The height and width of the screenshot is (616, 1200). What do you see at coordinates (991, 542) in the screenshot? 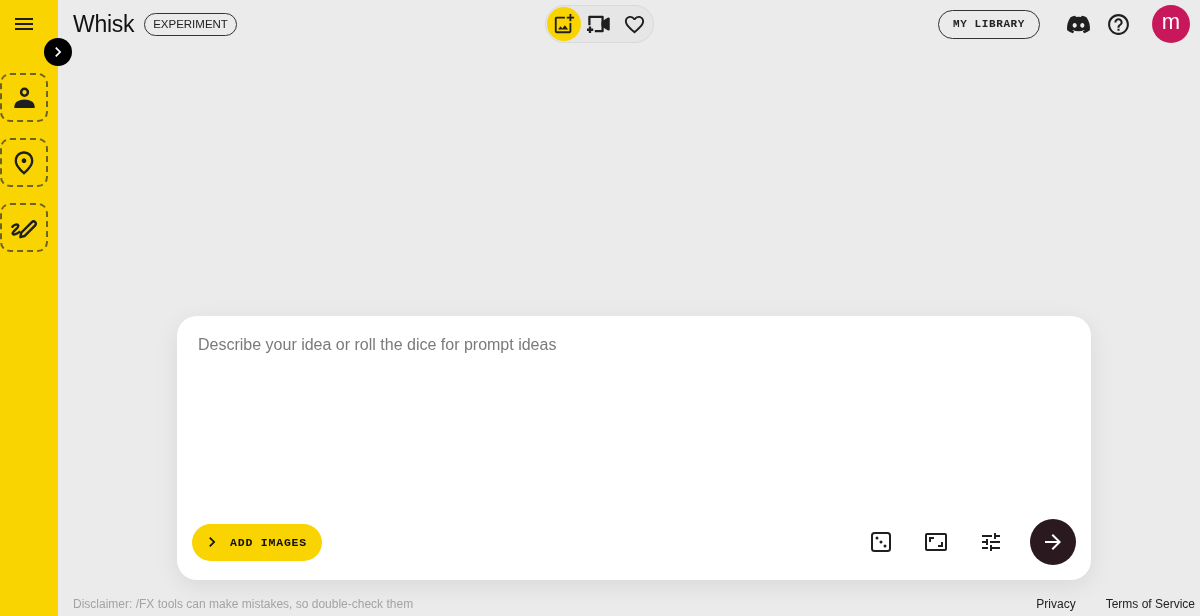
I see `sliders-icon` at bounding box center [991, 542].